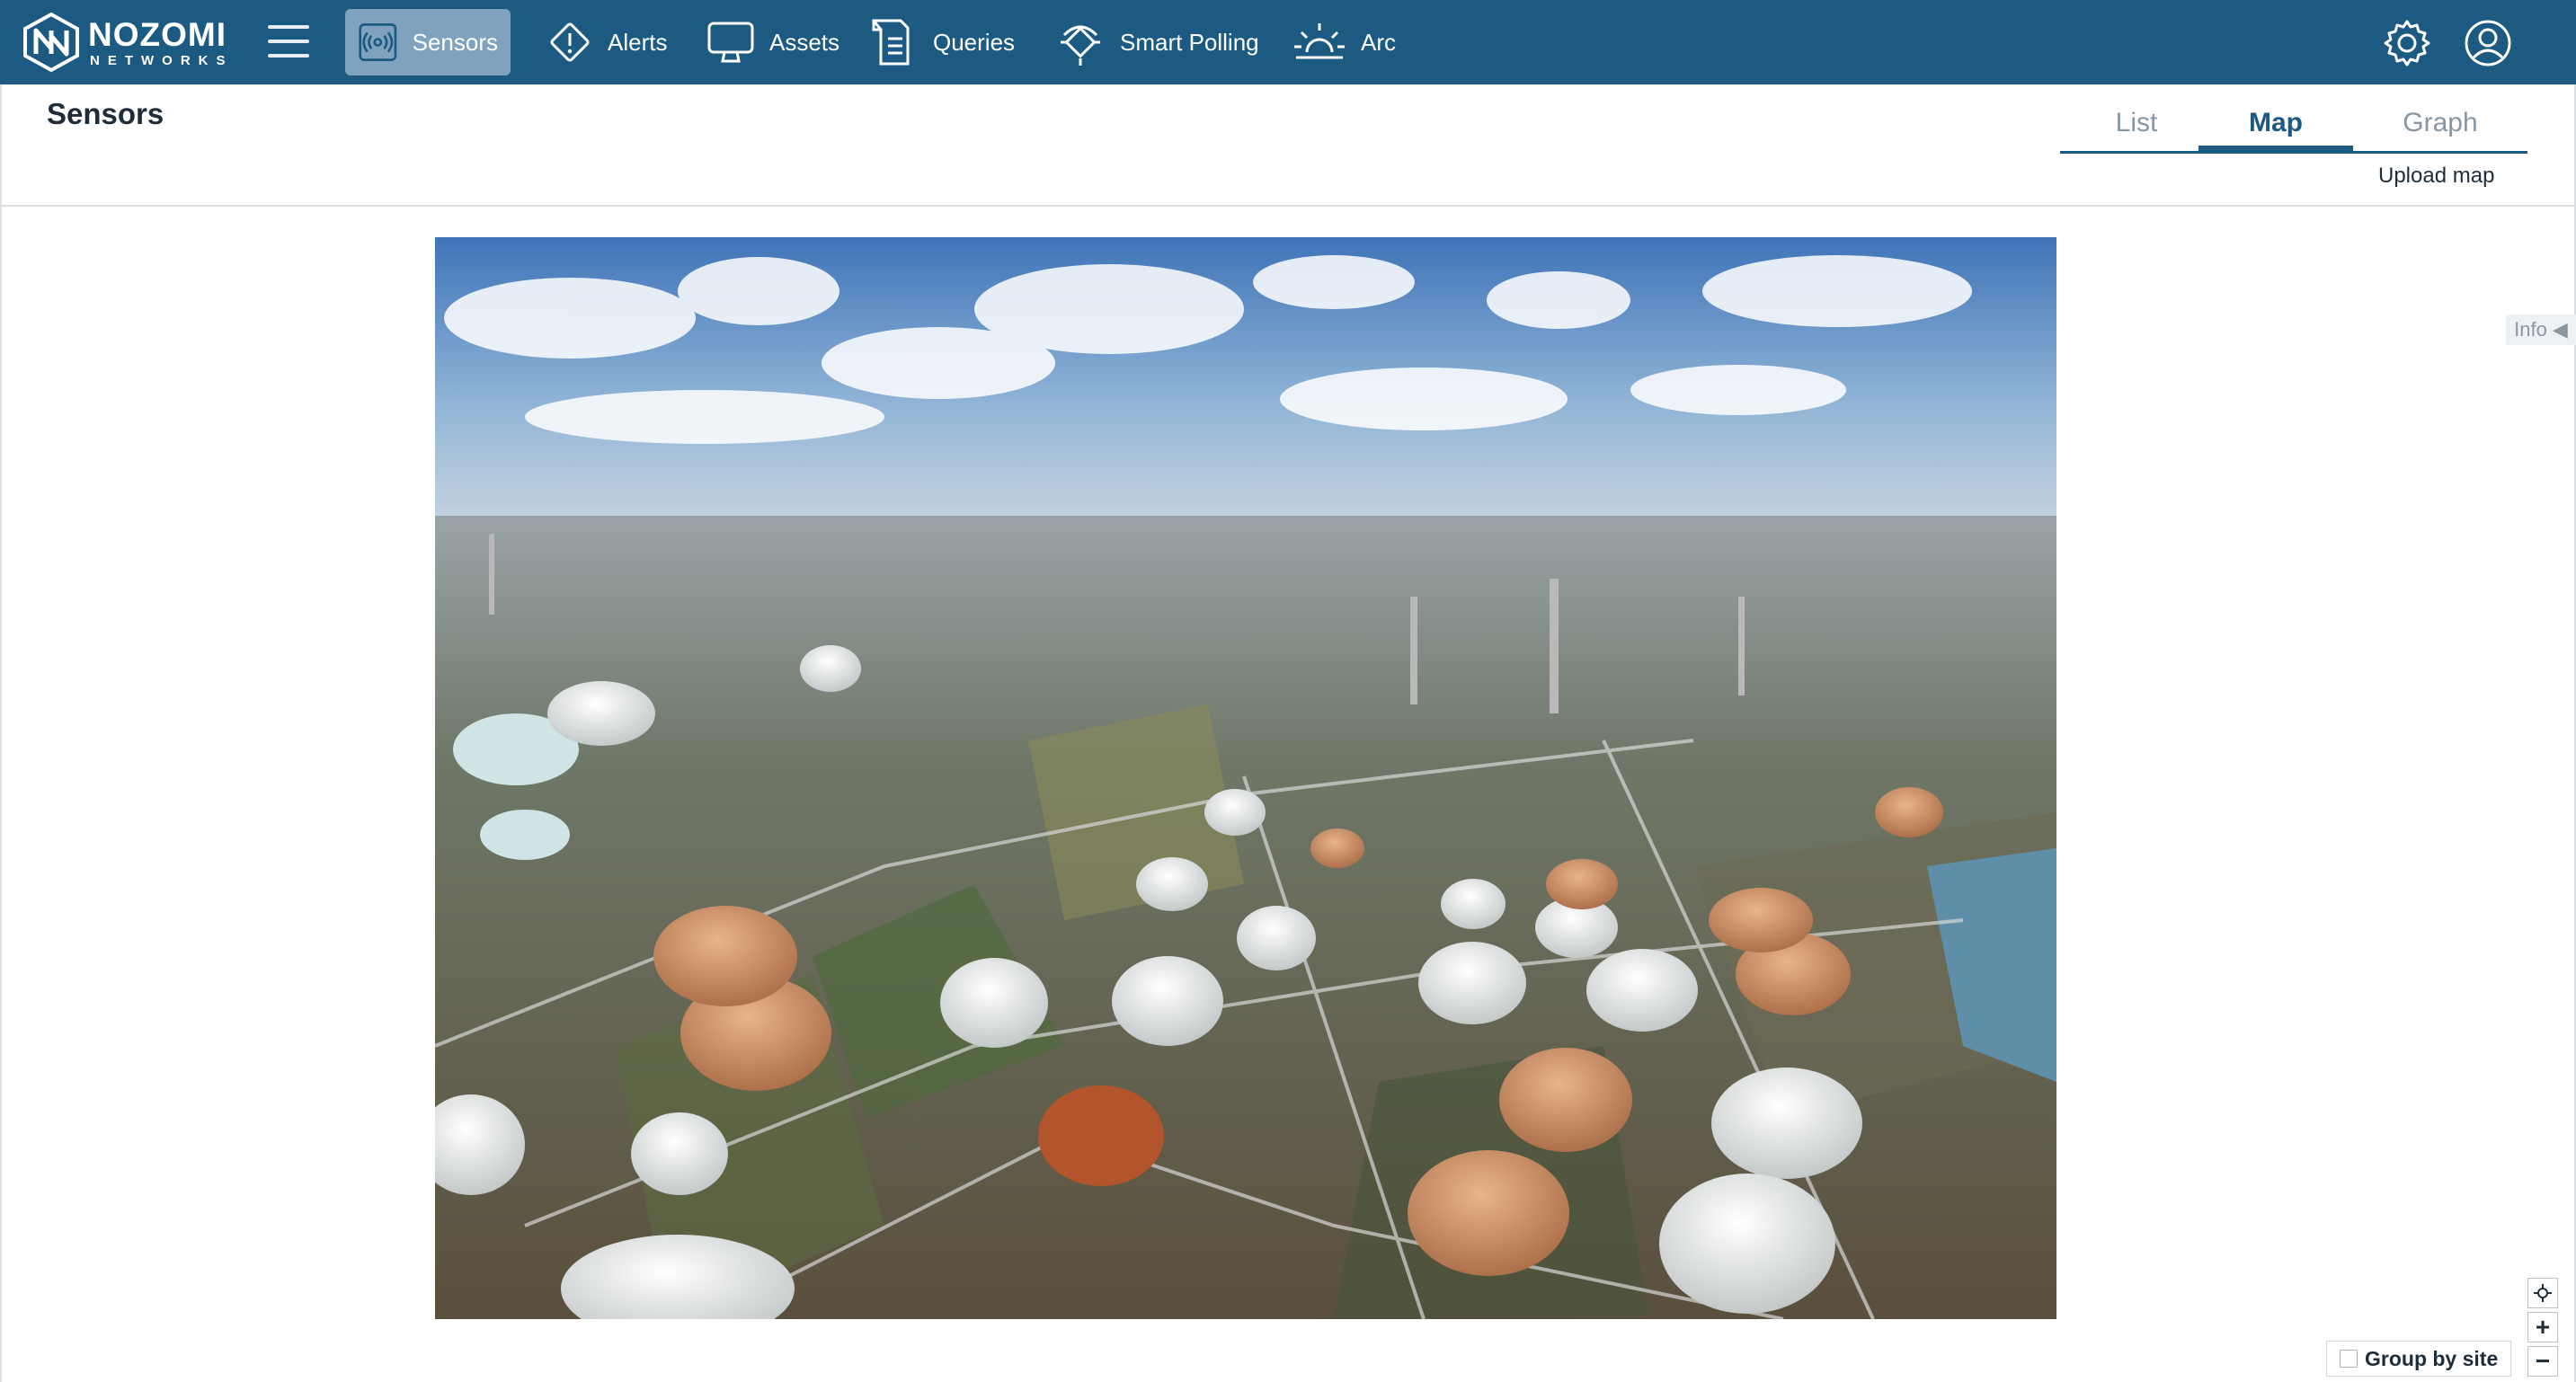 This screenshot has width=2576, height=1382. What do you see at coordinates (2275, 148) in the screenshot?
I see `active-tab-indicator` at bounding box center [2275, 148].